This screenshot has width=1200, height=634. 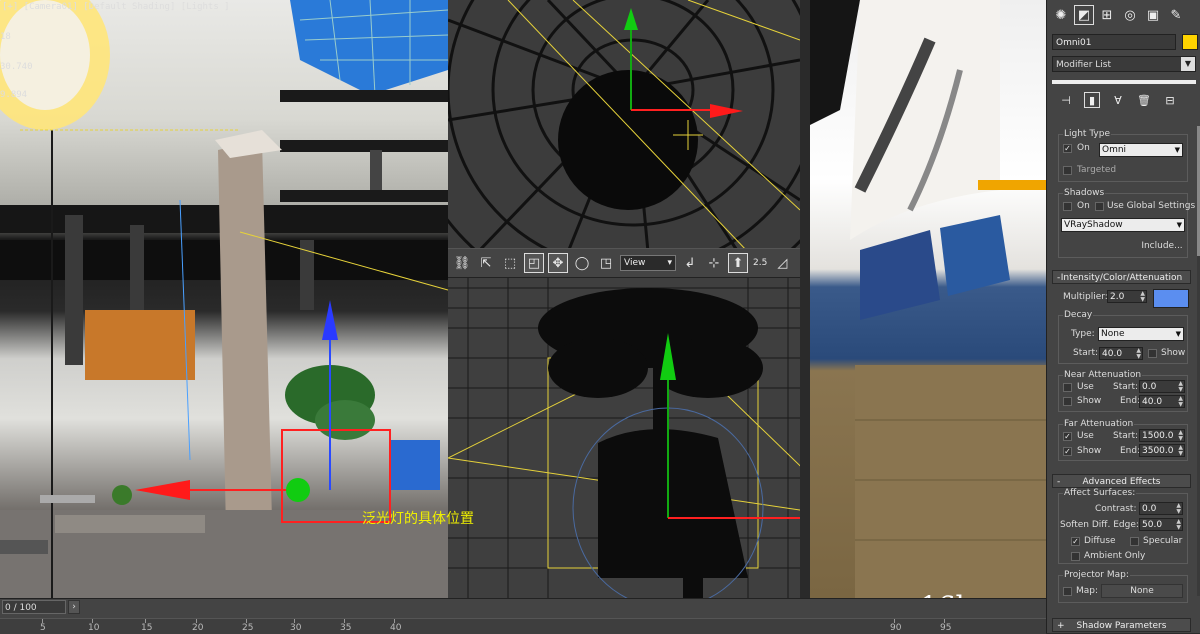 What do you see at coordinates (1075, 541) in the screenshot?
I see `diffuse-checkbox` at bounding box center [1075, 541].